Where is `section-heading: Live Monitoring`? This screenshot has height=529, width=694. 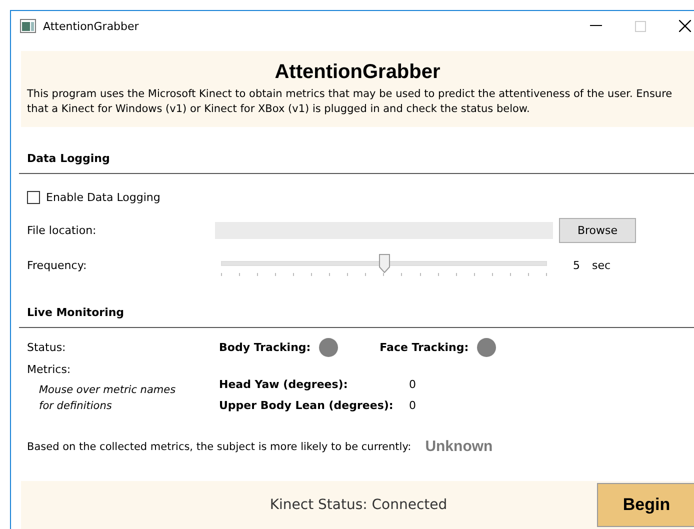 section-heading: Live Monitoring is located at coordinates (76, 312).